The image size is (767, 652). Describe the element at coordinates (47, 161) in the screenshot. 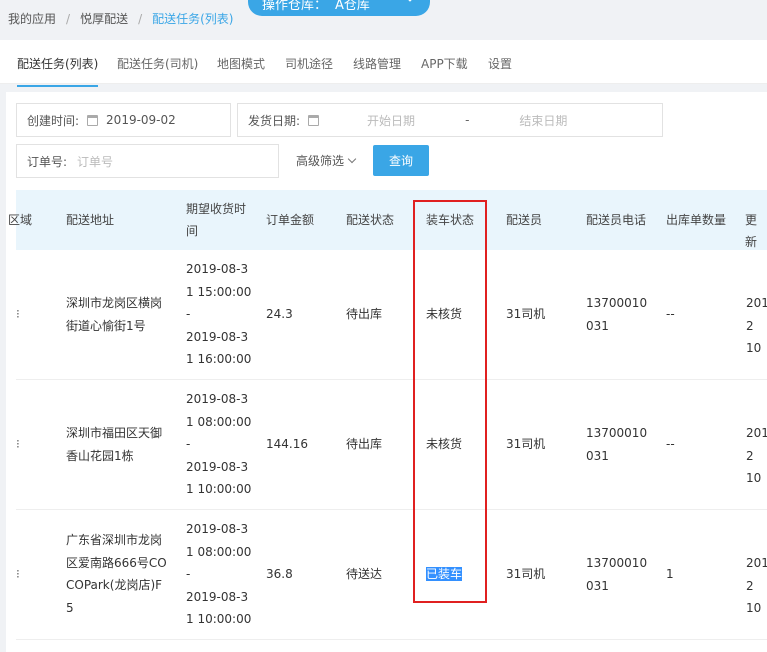

I see `order-number-label: 订单号:` at that location.